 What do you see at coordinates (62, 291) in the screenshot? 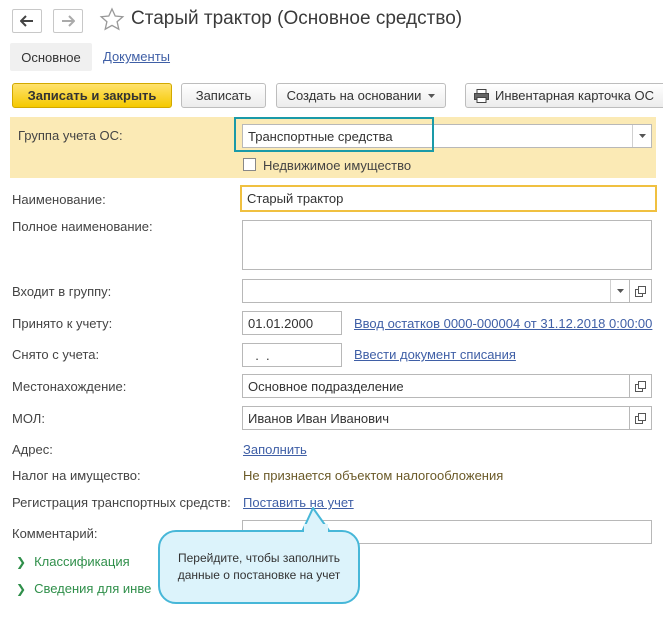
I see `ingroup-label: Входит в группу:` at bounding box center [62, 291].